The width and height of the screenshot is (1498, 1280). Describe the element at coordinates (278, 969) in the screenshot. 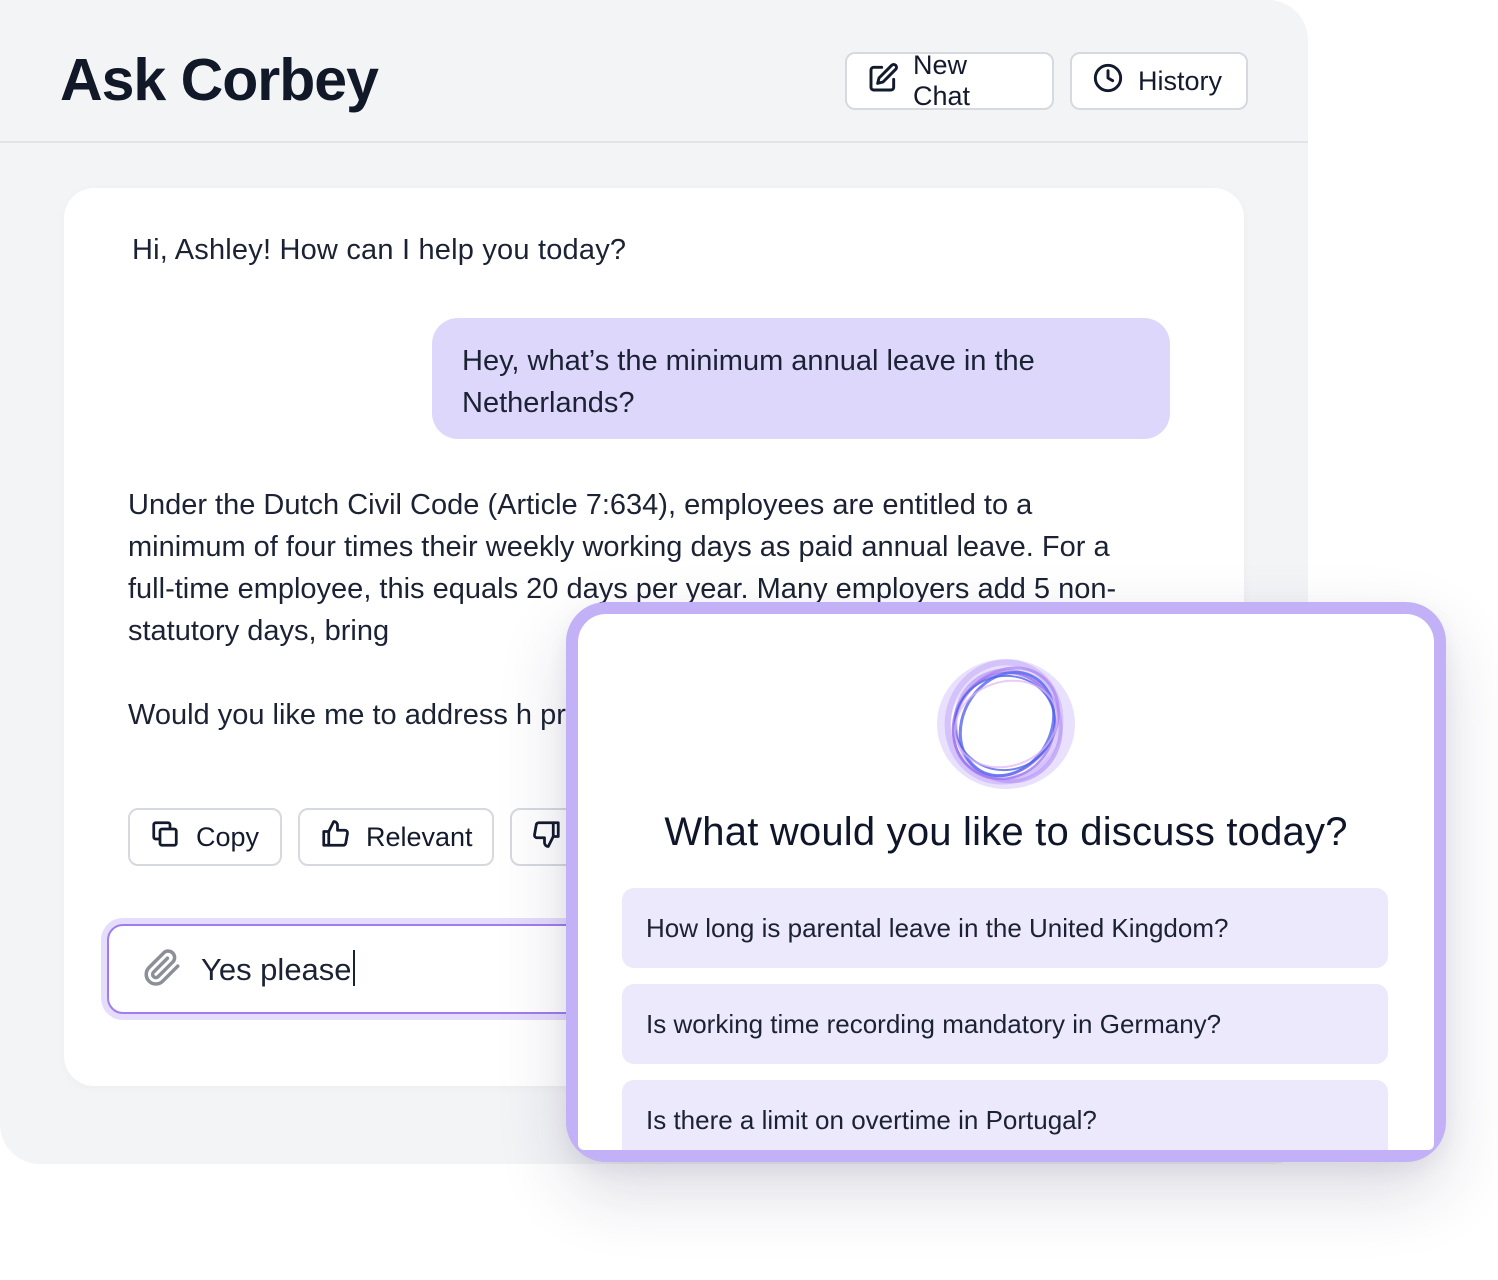

I see `message-input-value: Yes please` at that location.